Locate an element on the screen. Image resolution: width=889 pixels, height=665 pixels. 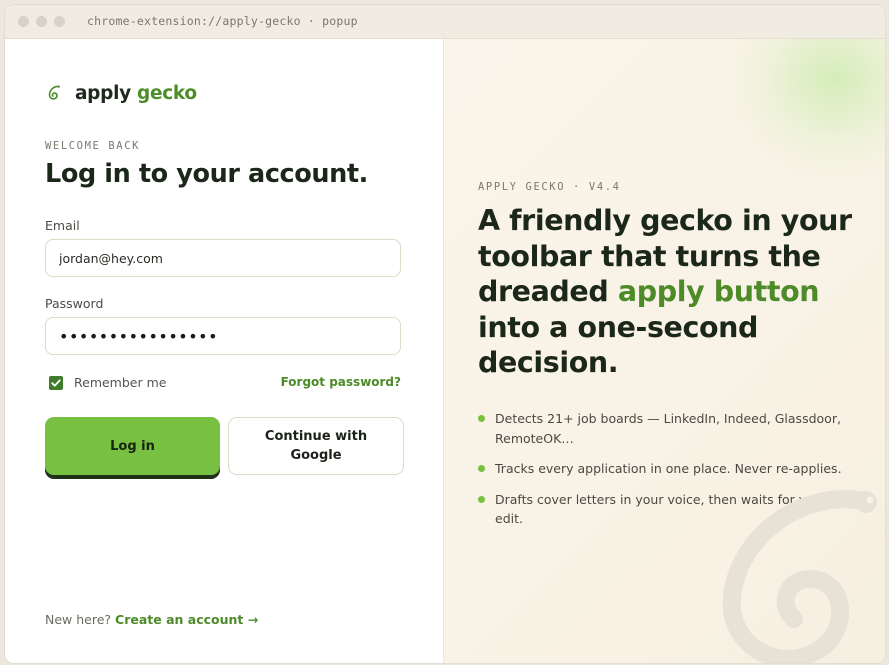
create-account-link: Create an account → is located at coordinates (186, 619).